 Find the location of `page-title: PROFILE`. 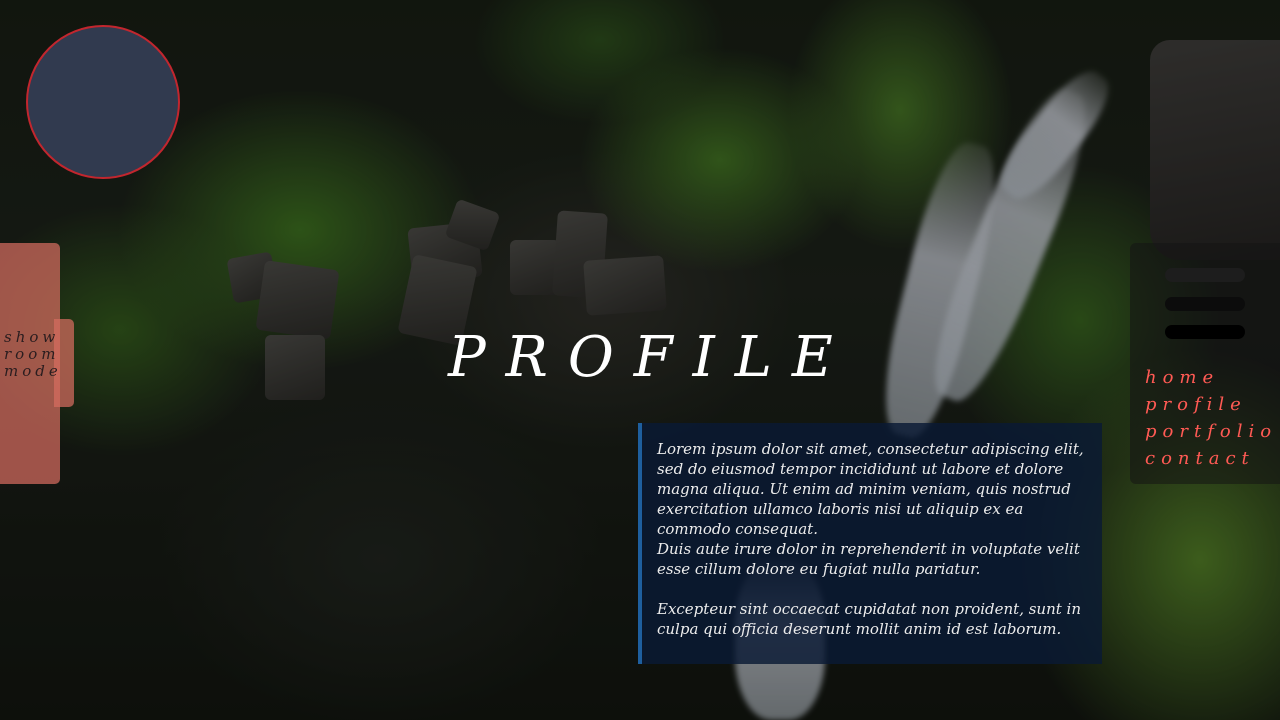

page-title: PROFILE is located at coordinates (650, 357).